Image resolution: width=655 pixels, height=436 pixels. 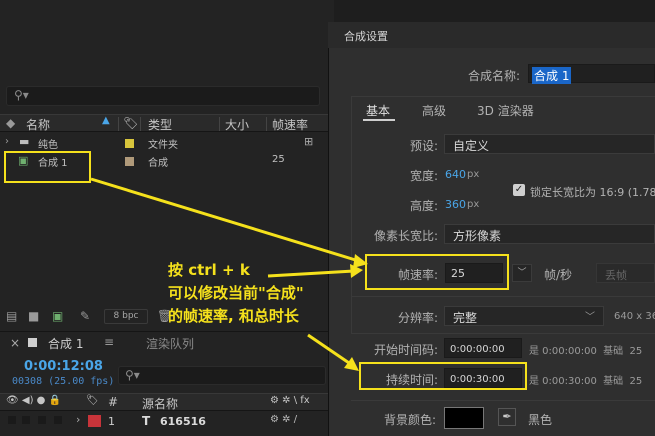 What do you see at coordinates (236, 293) in the screenshot?
I see `annotation-line-2: 可以修改当前"合成"` at bounding box center [236, 293].